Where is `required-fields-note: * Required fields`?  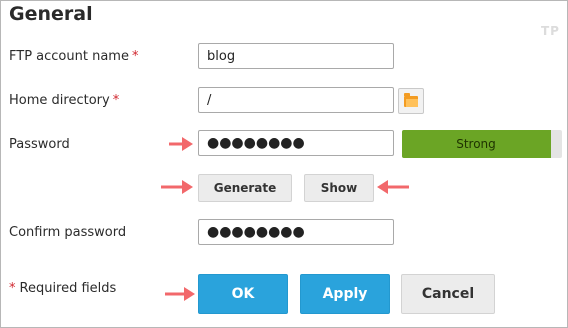
required-fields-note: * Required fields is located at coordinates (62, 288).